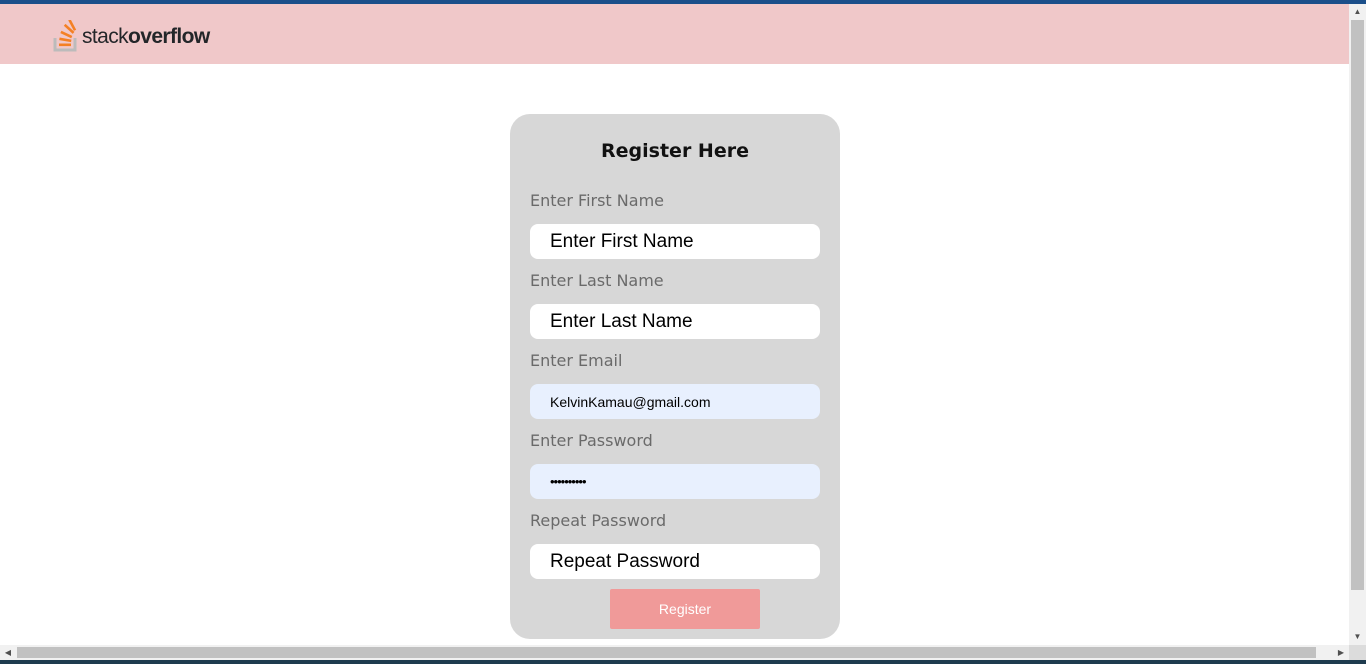 This screenshot has height=664, width=1366. Describe the element at coordinates (674, 34) in the screenshot. I see `navbar: stackoverflow` at that location.